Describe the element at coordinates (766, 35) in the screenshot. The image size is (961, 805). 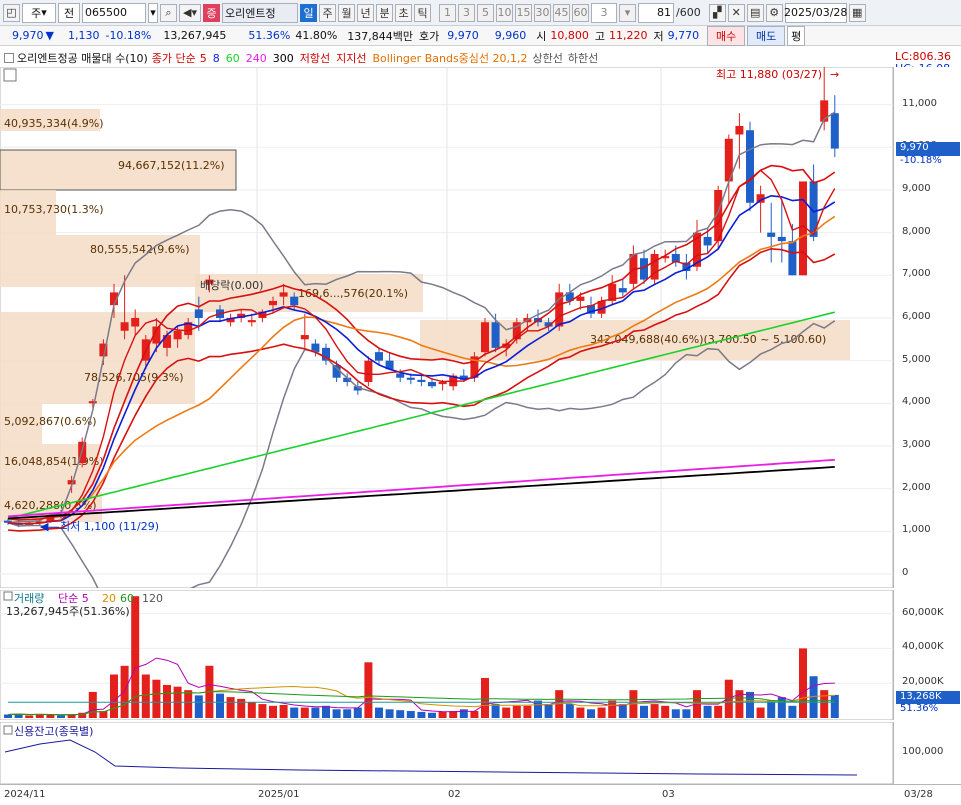
I see `sell-button: 매도` at that location.